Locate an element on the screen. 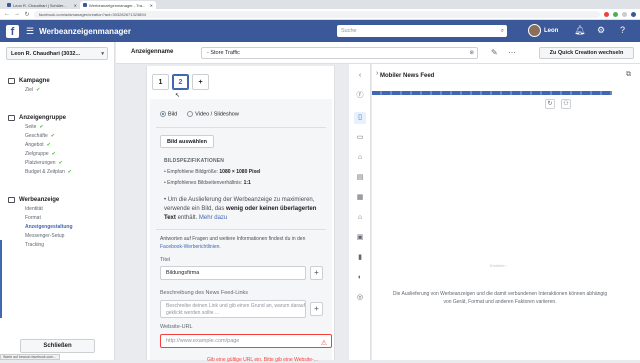  menu-icon: ☰ is located at coordinates (30, 31).